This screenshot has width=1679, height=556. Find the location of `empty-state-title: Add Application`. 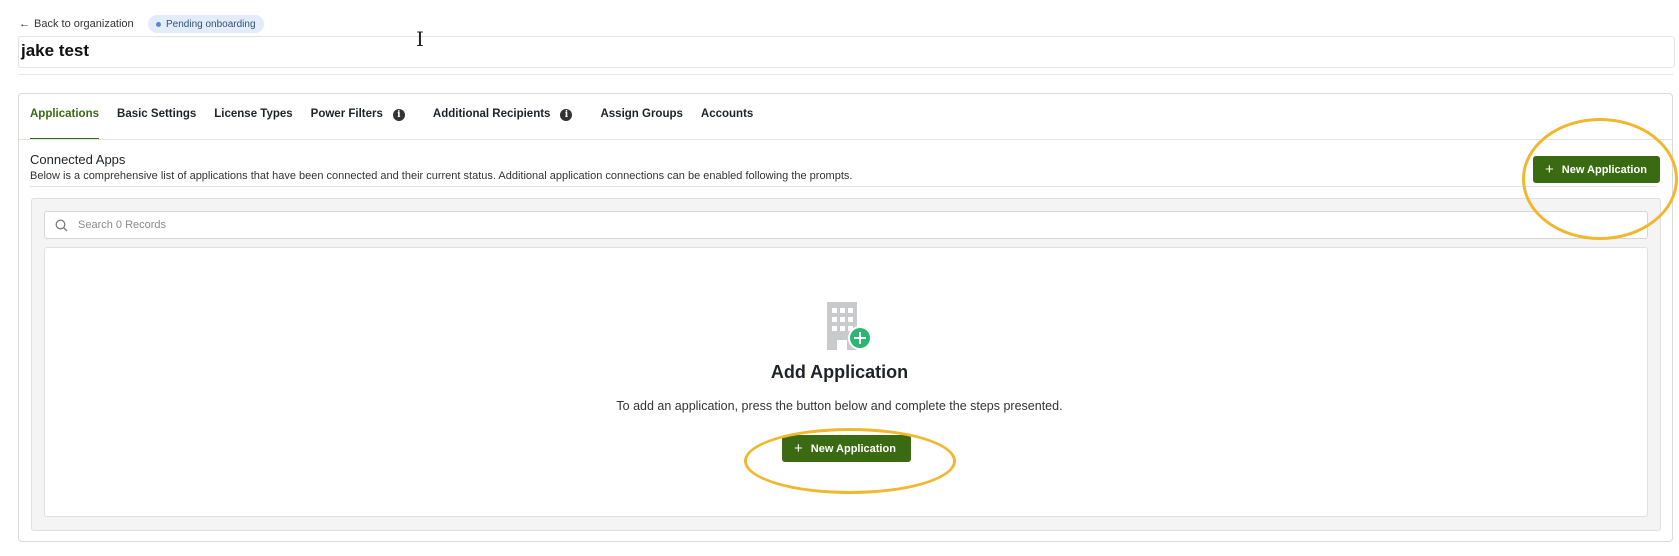

empty-state-title: Add Application is located at coordinates (839, 372).